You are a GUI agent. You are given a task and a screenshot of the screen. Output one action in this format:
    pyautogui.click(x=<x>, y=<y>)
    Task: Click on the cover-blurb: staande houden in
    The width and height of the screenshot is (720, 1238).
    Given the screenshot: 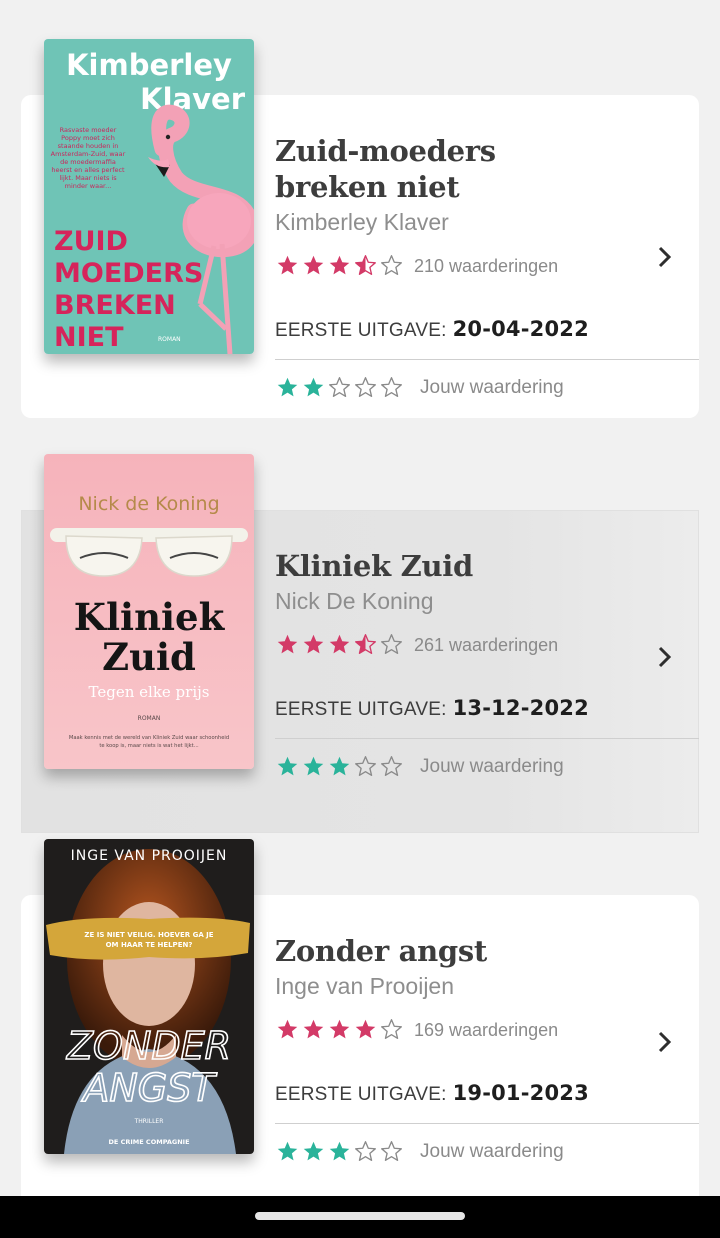 What is the action you would take?
    pyautogui.click(x=88, y=146)
    